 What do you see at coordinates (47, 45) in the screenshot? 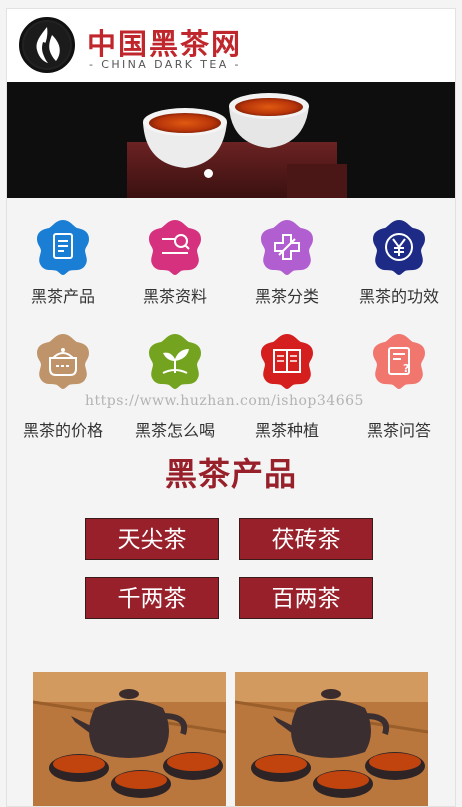
I see `flame-logo-icon` at bounding box center [47, 45].